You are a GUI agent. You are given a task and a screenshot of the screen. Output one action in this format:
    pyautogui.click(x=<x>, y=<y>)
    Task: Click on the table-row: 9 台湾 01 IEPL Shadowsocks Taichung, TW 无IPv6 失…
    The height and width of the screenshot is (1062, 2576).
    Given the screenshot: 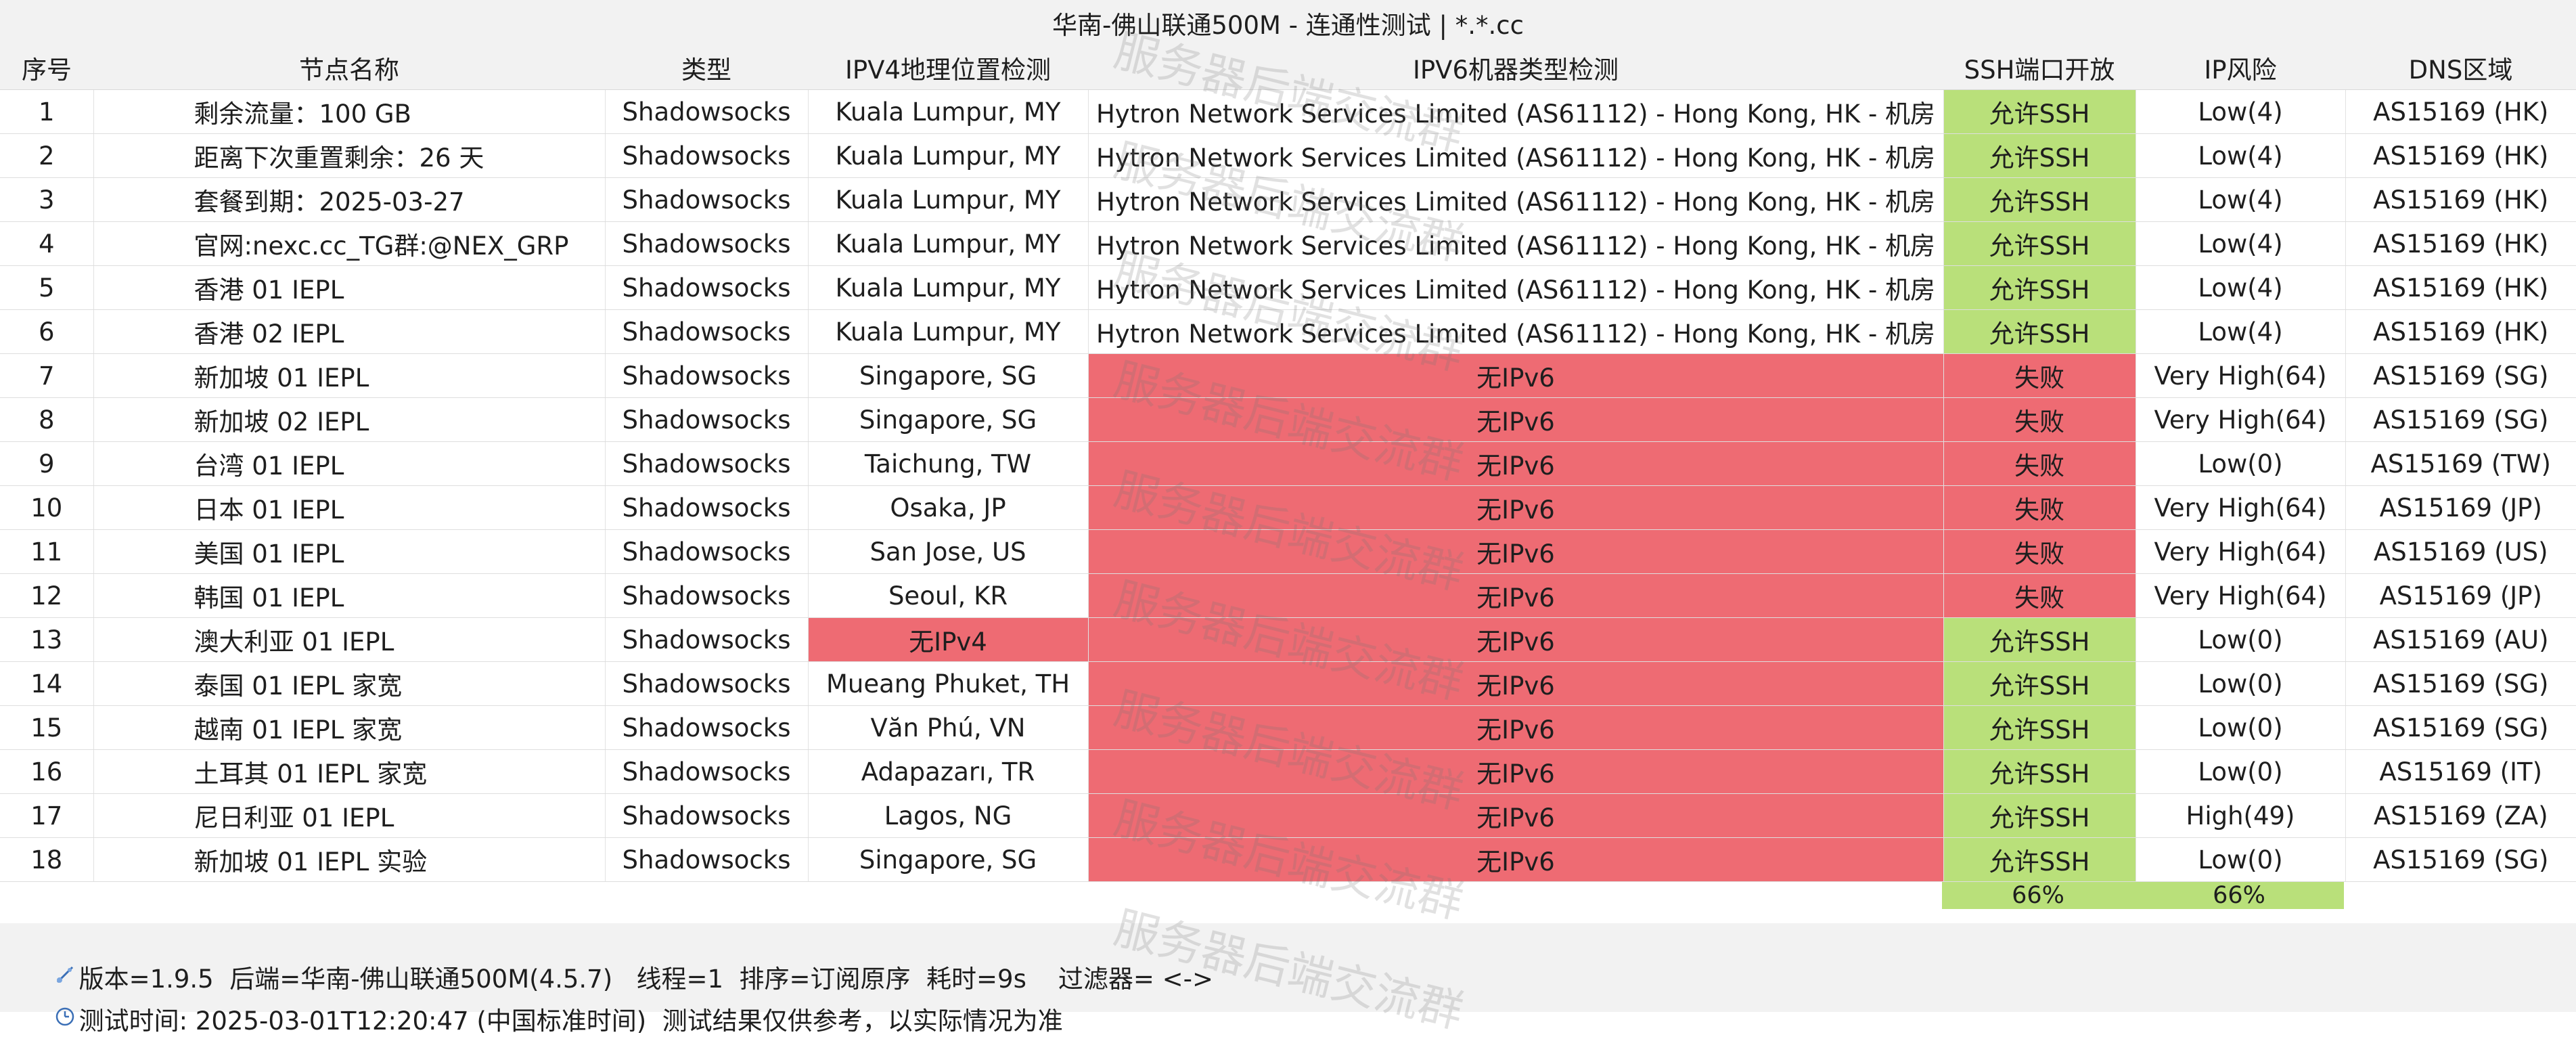 What is the action you would take?
    pyautogui.click(x=1288, y=463)
    